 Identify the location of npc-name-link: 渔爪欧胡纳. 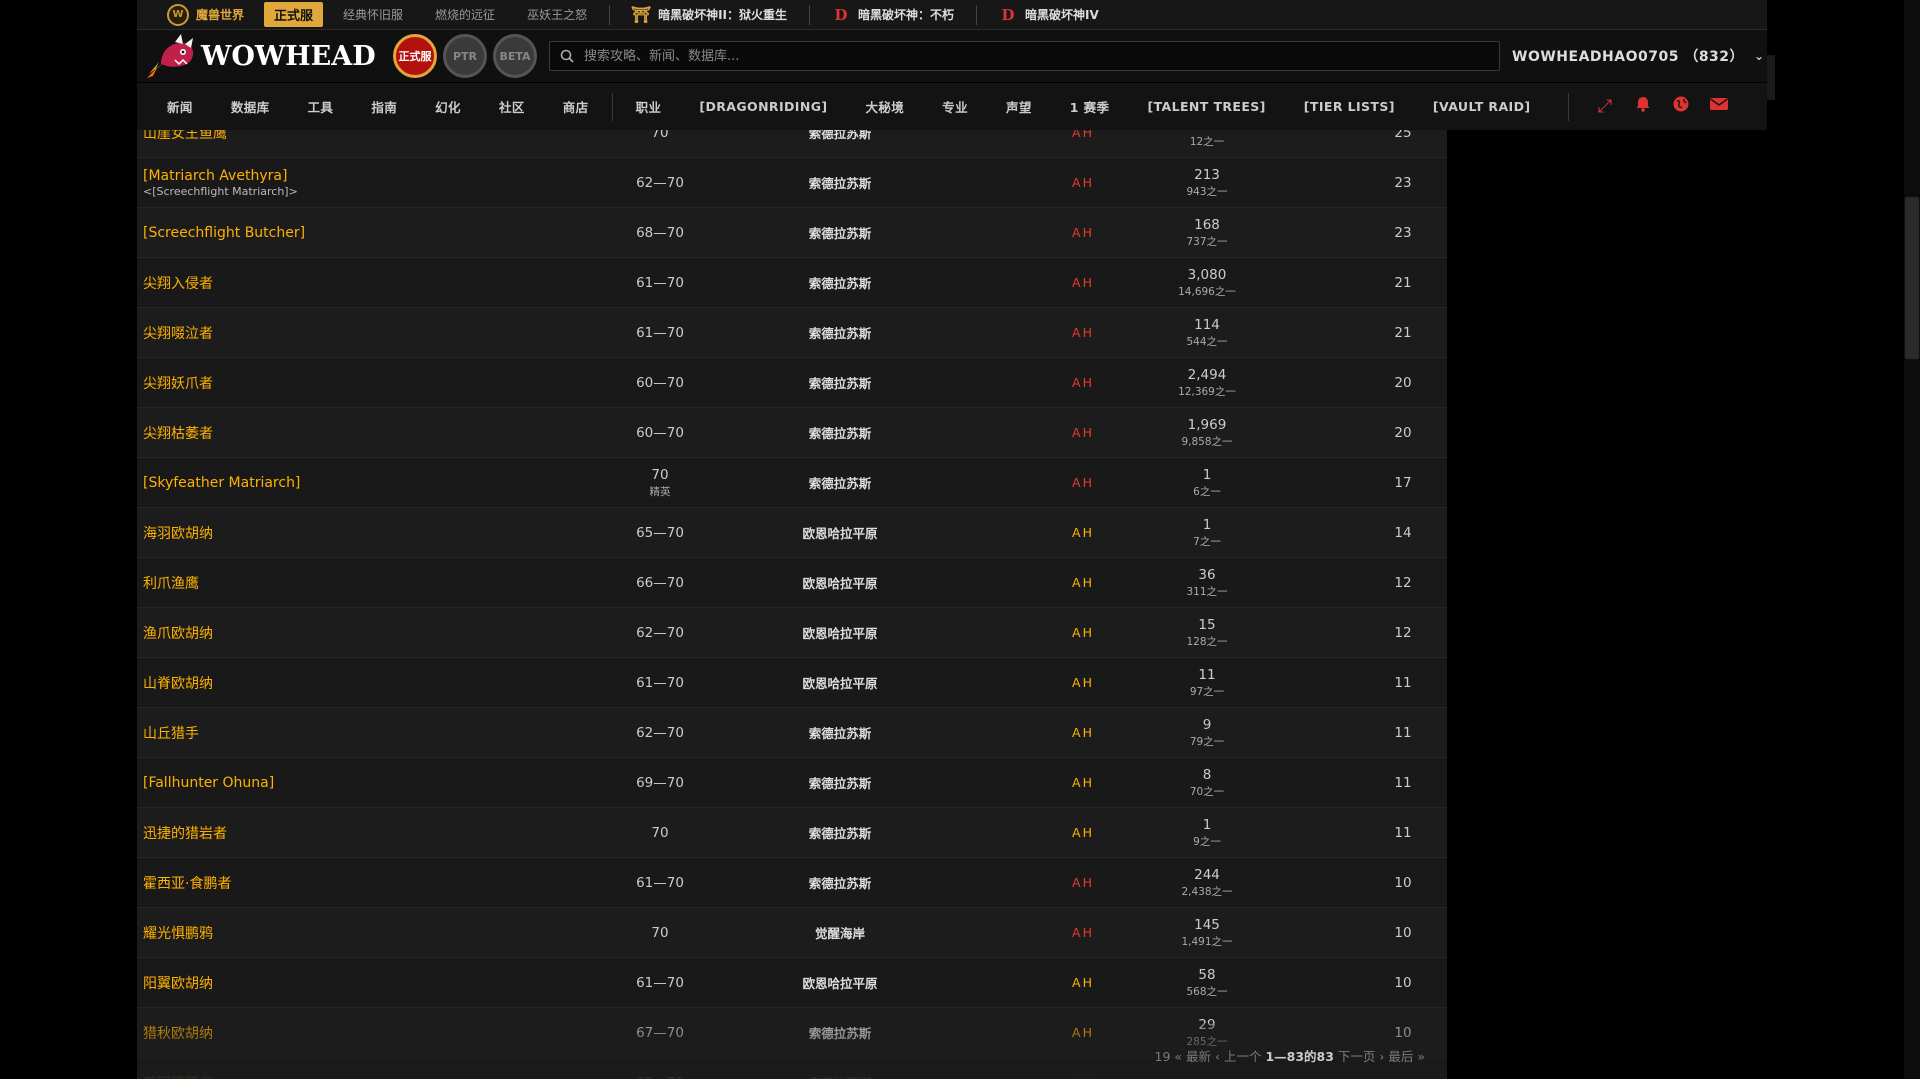
(368, 633).